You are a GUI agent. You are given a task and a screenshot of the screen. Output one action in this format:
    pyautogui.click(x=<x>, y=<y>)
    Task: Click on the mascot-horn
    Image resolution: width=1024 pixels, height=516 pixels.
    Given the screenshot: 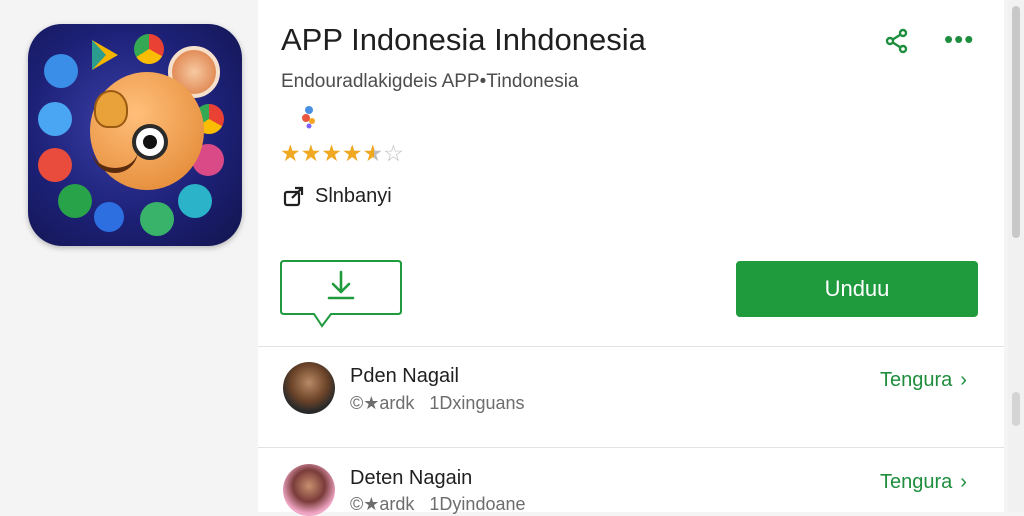 What is the action you would take?
    pyautogui.click(x=111, y=109)
    